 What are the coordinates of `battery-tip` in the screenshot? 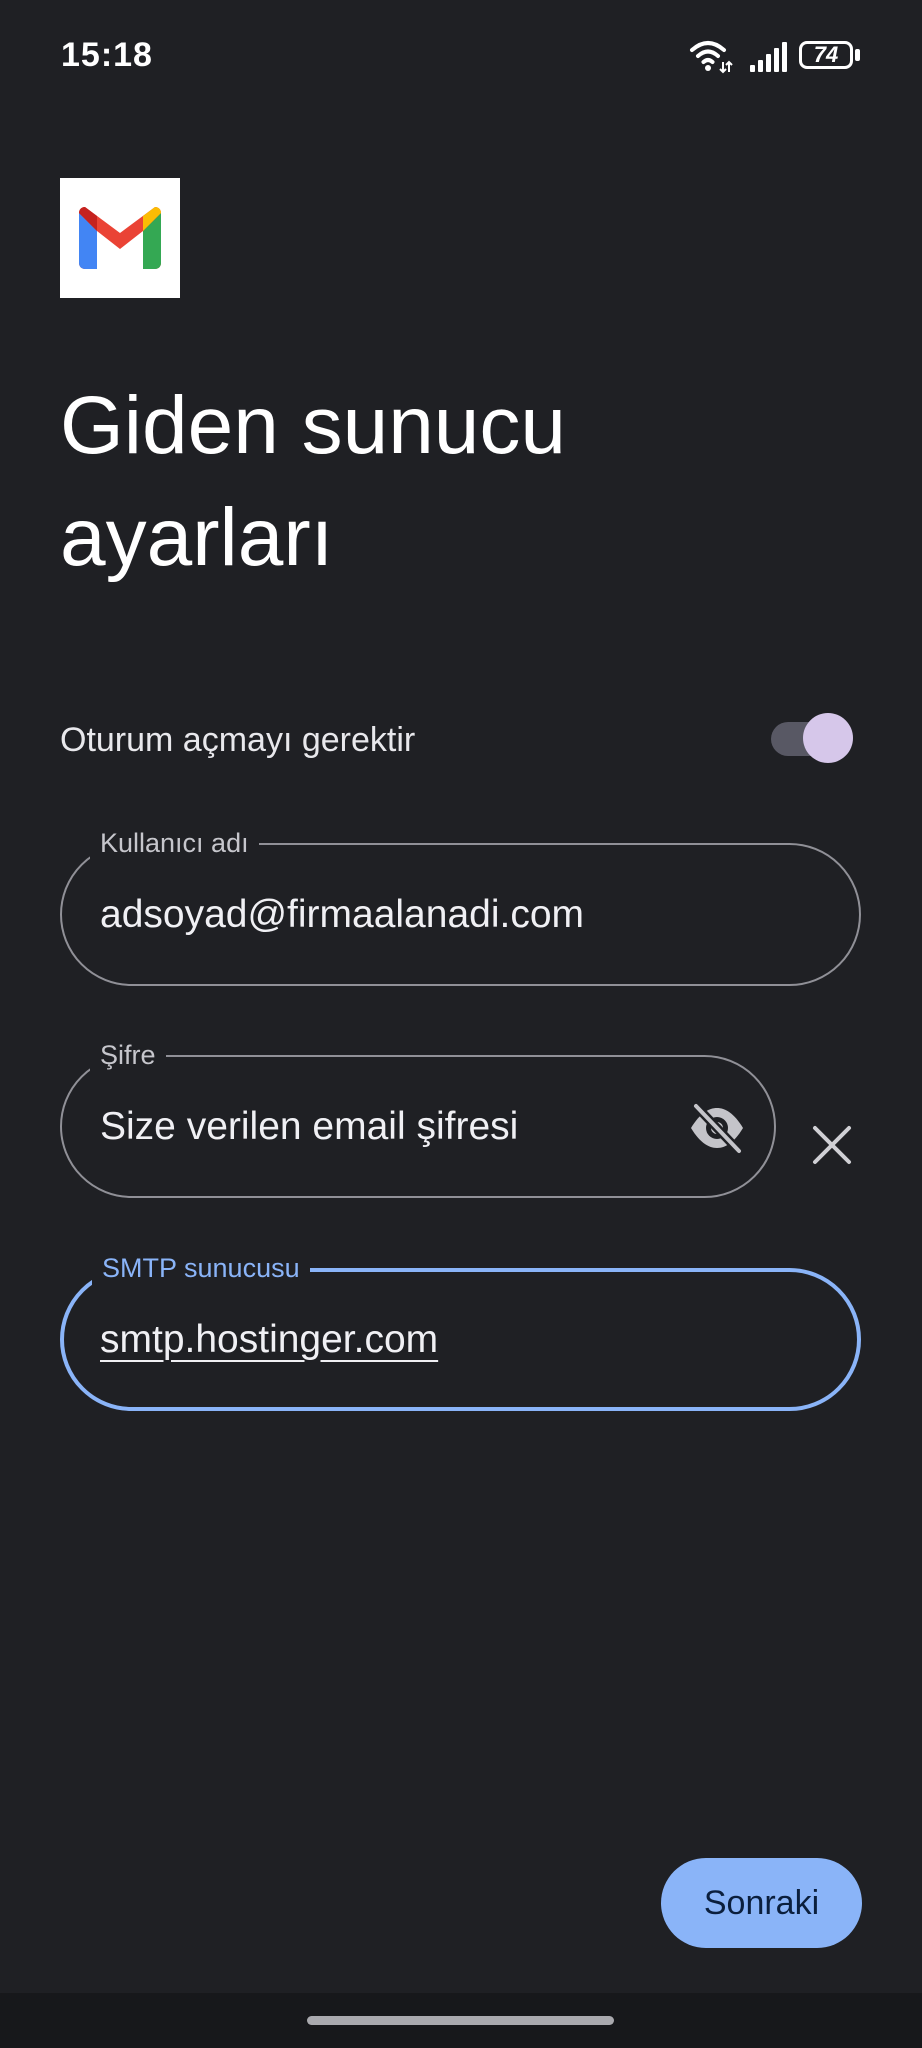 It's located at (857, 55).